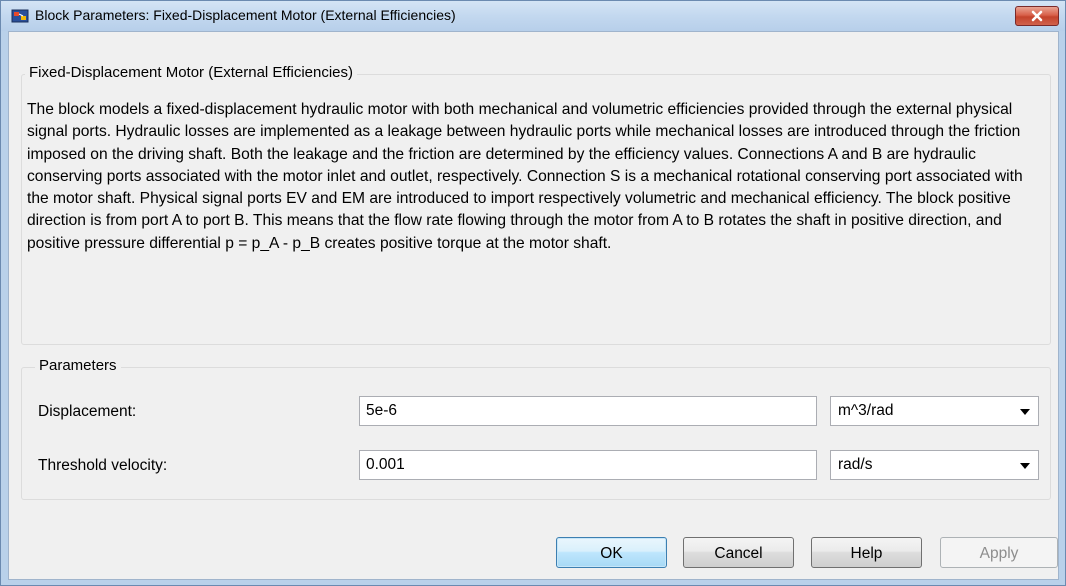  Describe the element at coordinates (20, 16) in the screenshot. I see `simulink-block-icon` at that location.